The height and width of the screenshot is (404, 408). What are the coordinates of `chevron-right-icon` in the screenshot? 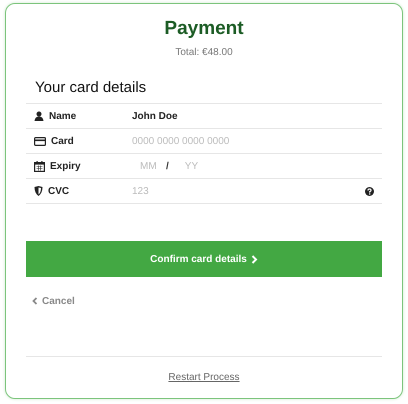 It's located at (254, 259).